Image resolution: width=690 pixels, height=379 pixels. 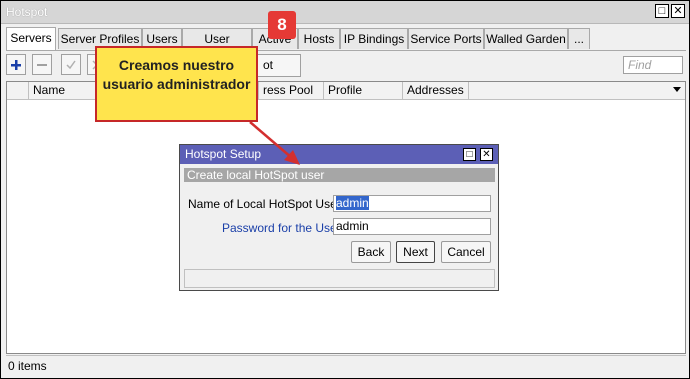 What do you see at coordinates (176, 84) in the screenshot?
I see `annotation-callout: Creamos nuestro usuario administrador` at bounding box center [176, 84].